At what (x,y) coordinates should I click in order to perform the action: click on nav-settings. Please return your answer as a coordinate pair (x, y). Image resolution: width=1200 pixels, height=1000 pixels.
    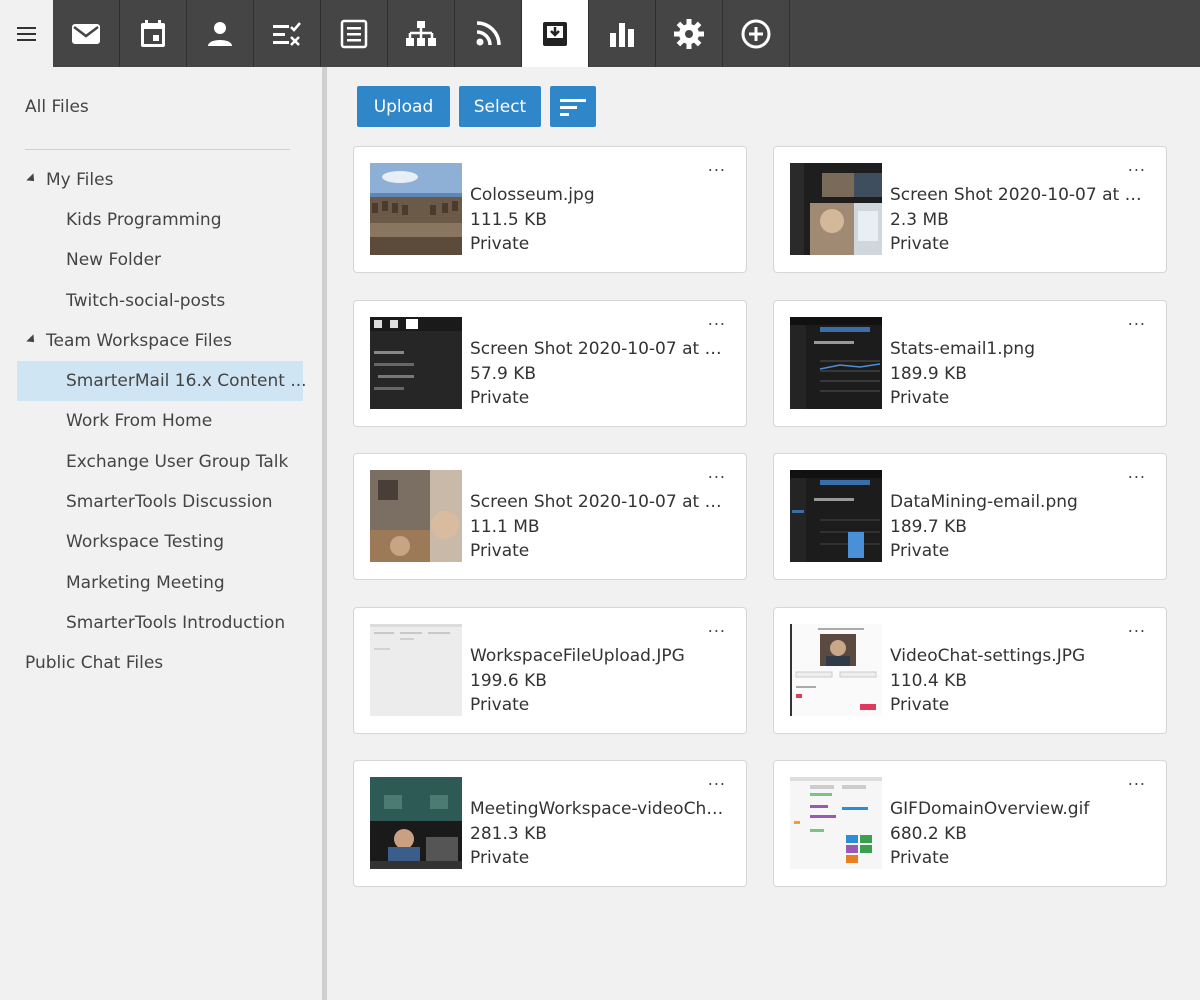
    Looking at the image, I should click on (689, 33).